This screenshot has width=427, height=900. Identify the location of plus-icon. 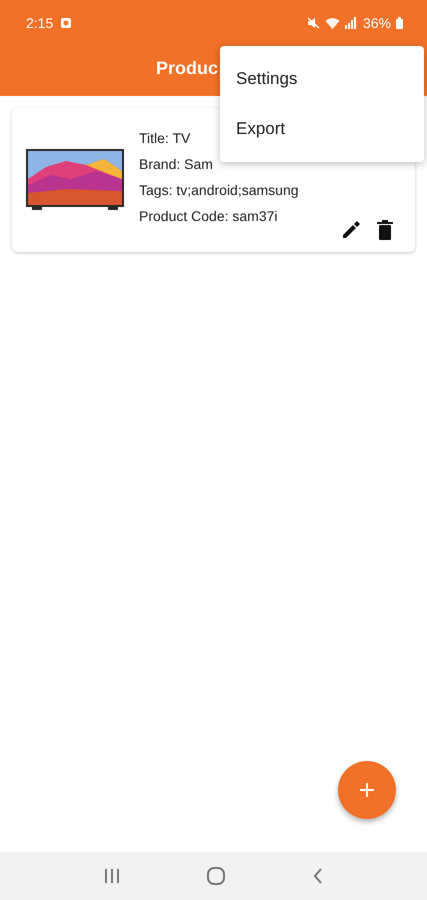
(367, 790).